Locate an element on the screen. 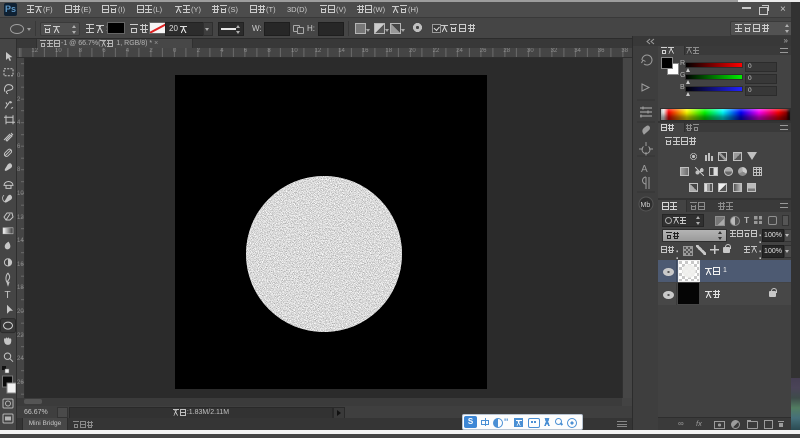  svg-text: T is located at coordinates (8, 295).